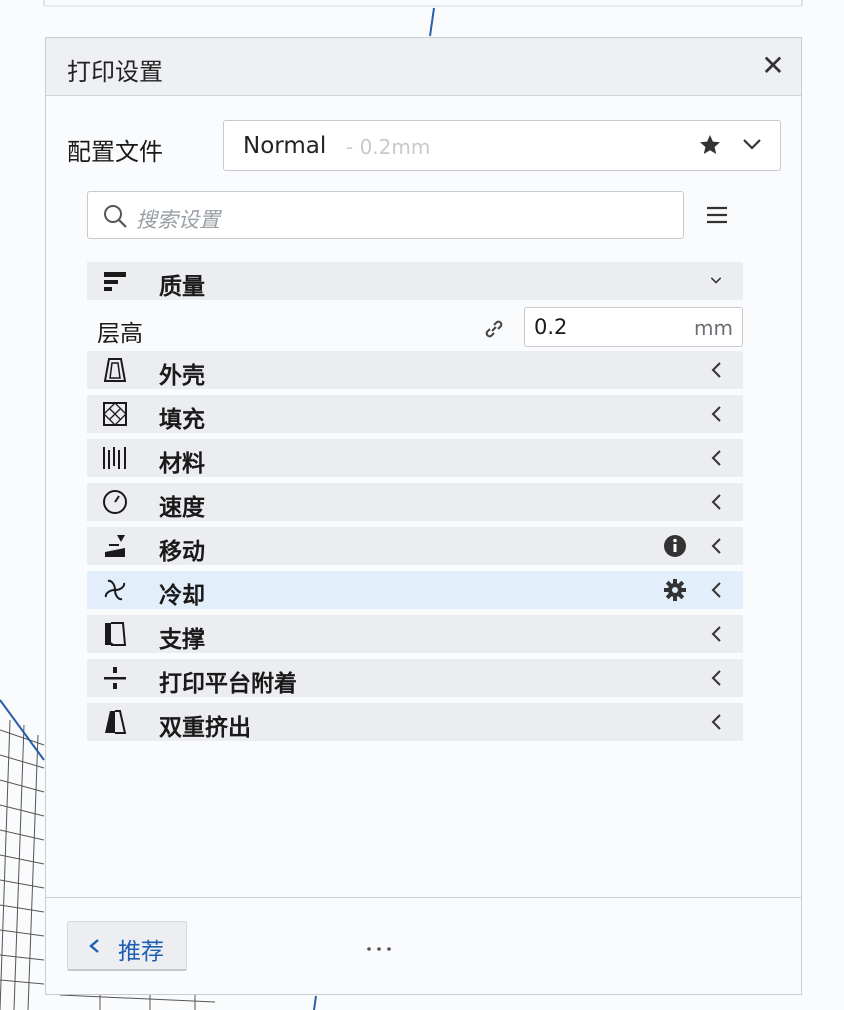 The width and height of the screenshot is (844, 1010). Describe the element at coordinates (633, 327) in the screenshot. I see `layer-height-input: 0.2 mm` at that location.